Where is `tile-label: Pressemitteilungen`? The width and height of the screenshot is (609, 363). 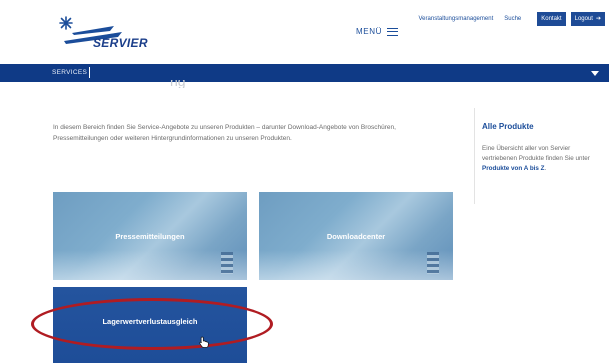
tile-label: Pressemitteilungen is located at coordinates (150, 236).